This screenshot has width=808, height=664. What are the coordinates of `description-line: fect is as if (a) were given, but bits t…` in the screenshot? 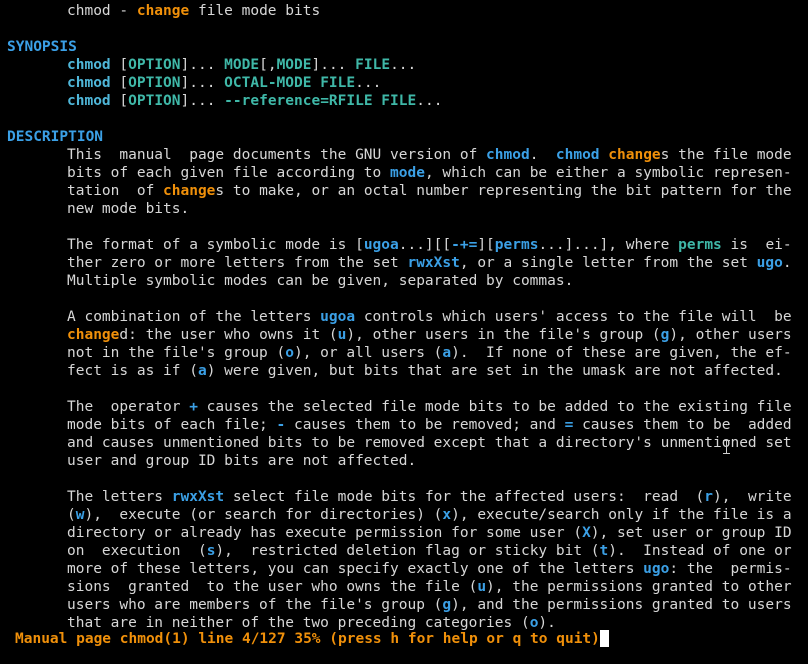 It's located at (404, 371).